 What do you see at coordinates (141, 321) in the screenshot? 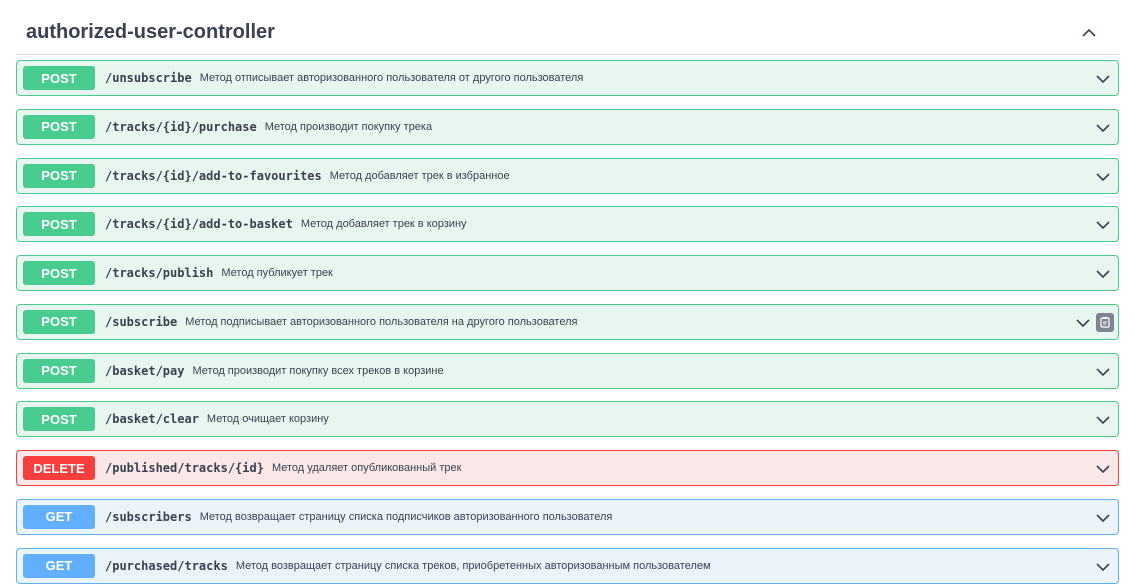
I see `operation-path: /subscribe` at bounding box center [141, 321].